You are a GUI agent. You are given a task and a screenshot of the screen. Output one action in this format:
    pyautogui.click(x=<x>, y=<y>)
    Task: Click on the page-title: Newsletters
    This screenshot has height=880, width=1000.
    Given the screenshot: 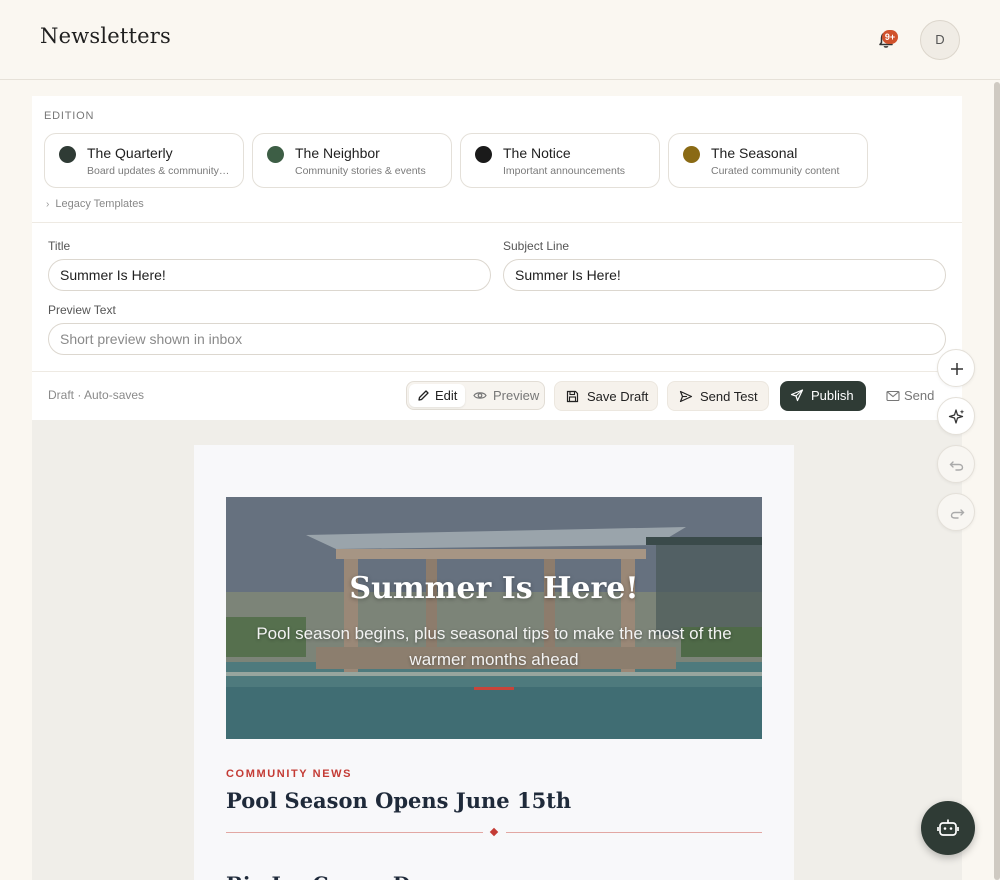 What is the action you would take?
    pyautogui.click(x=106, y=36)
    